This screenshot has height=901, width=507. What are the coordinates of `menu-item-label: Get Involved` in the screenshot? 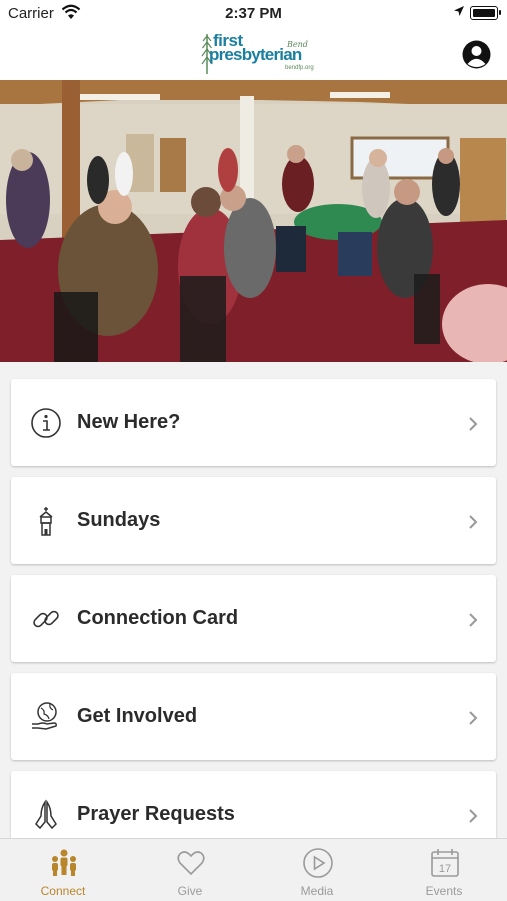 It's located at (137, 716).